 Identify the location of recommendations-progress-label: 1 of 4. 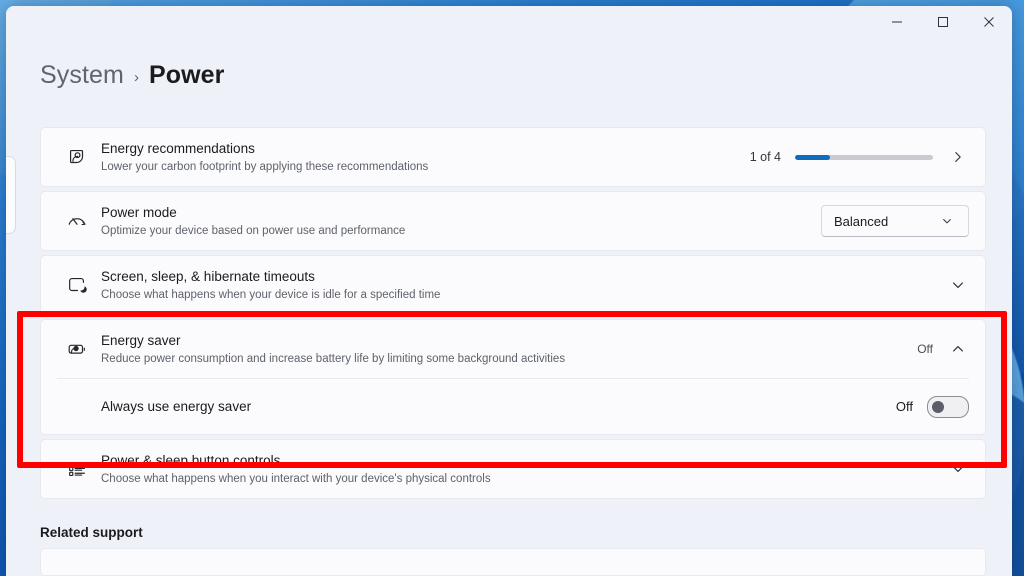
(765, 157).